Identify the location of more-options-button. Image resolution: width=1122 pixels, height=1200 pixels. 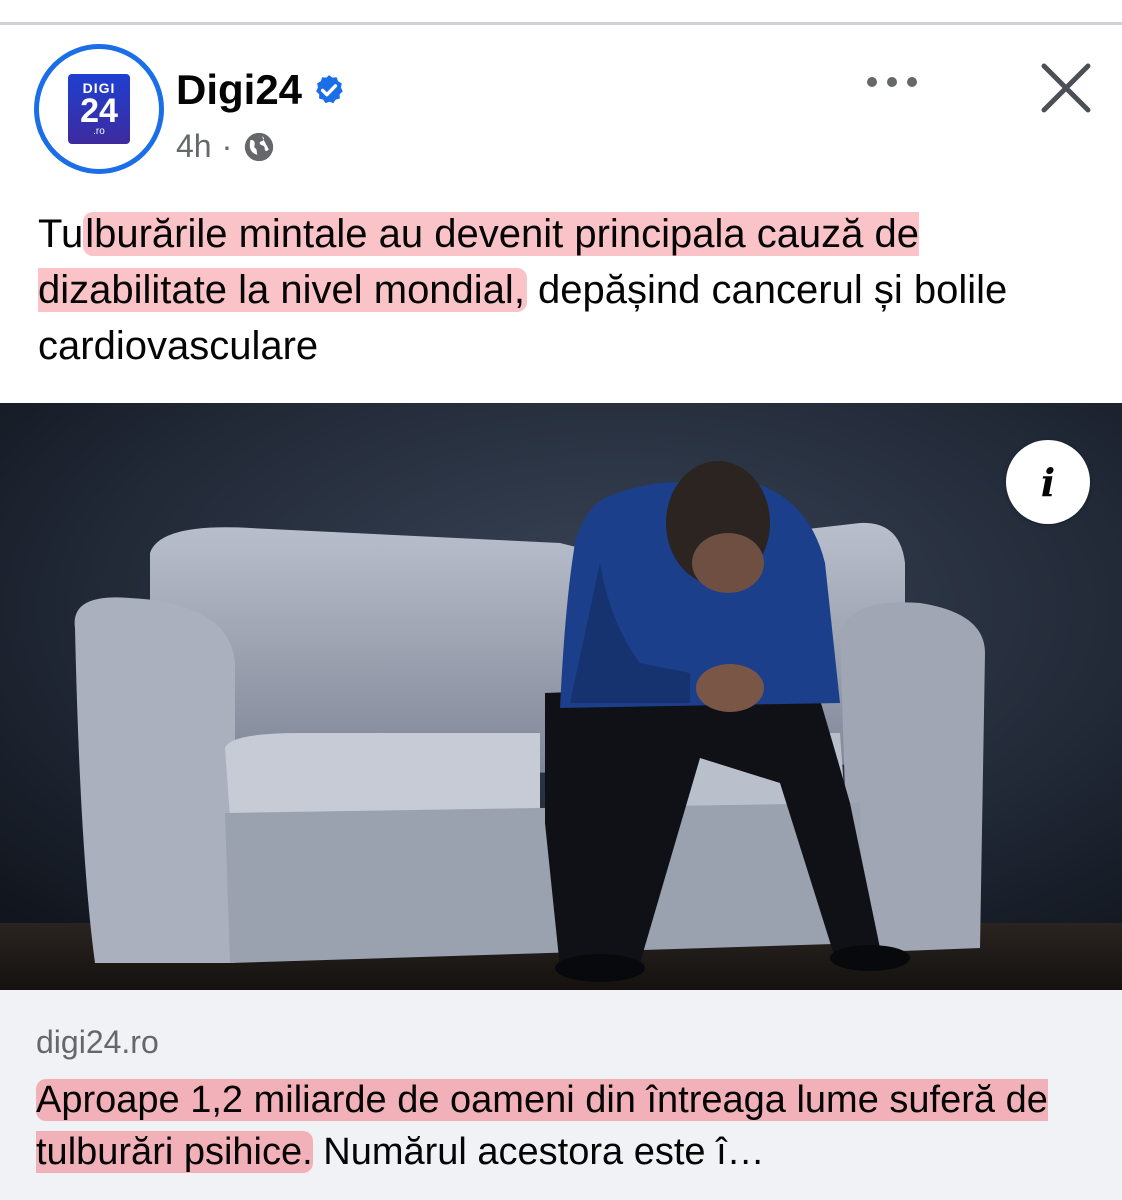
(892, 82).